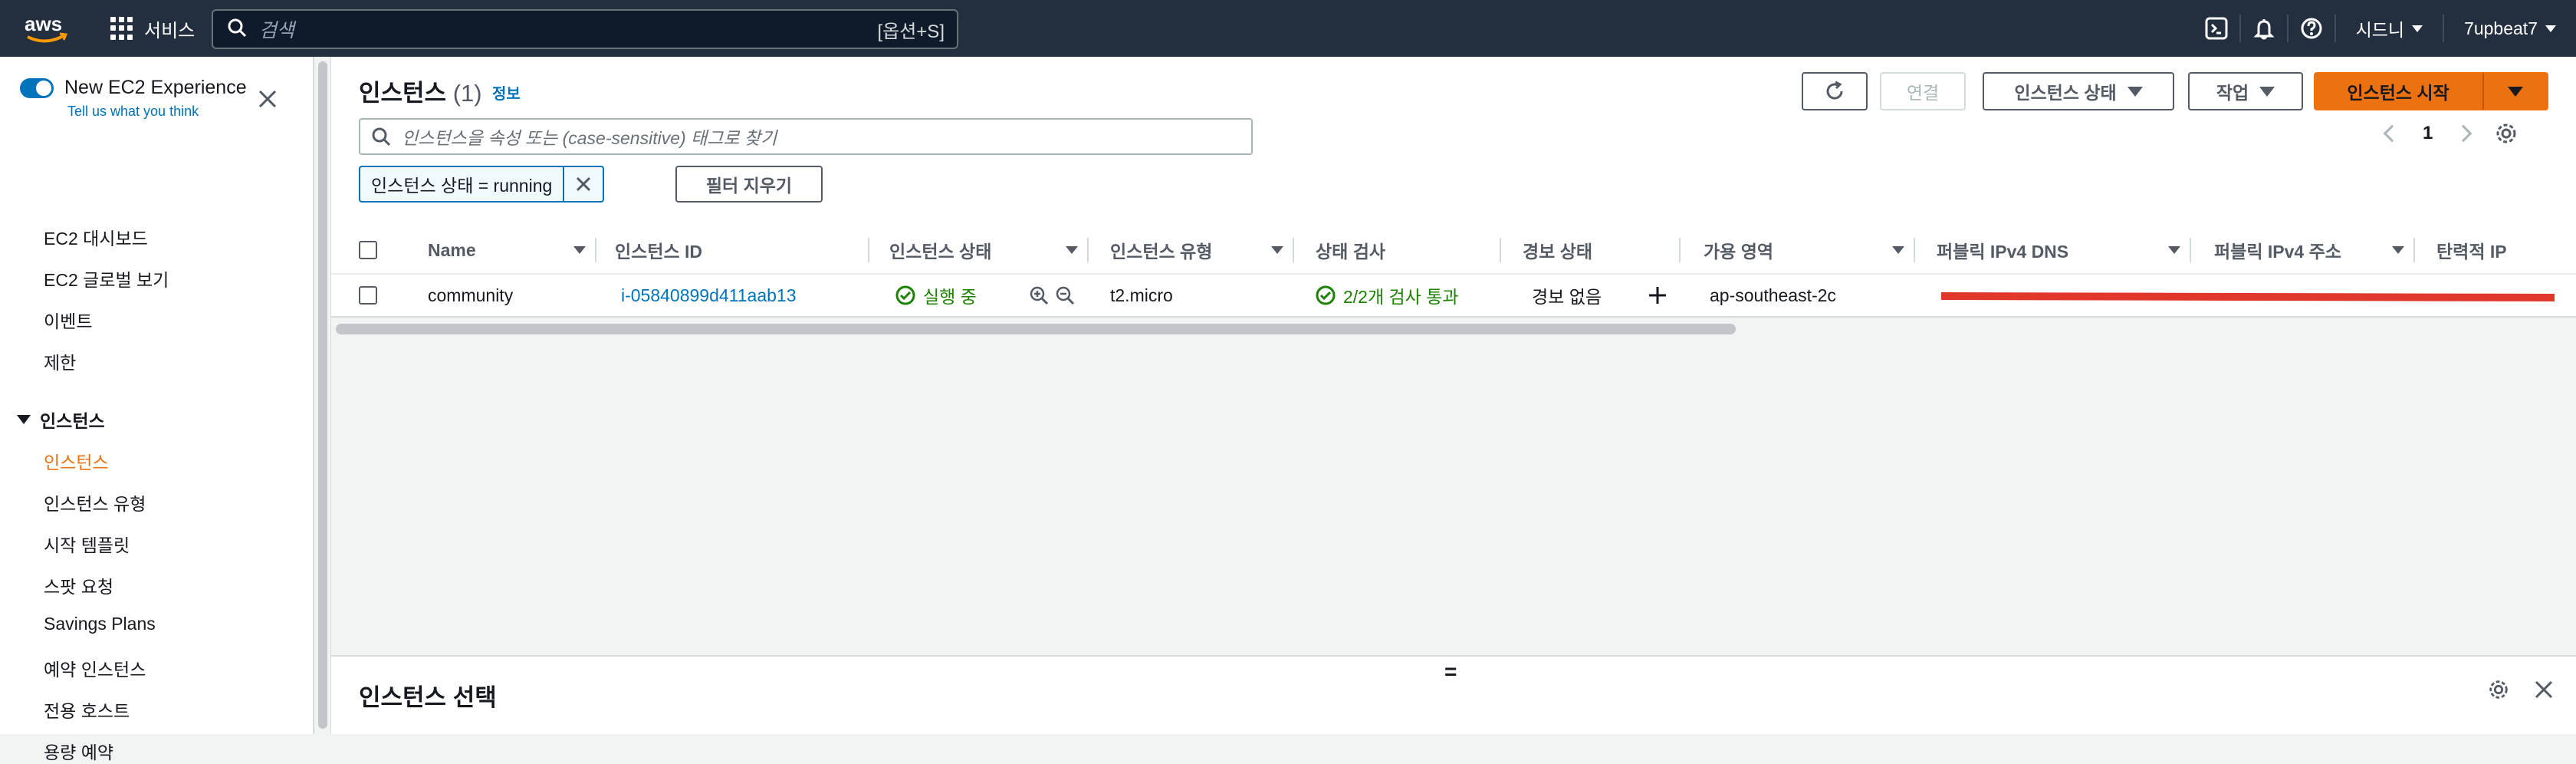 This screenshot has height=764, width=2576. I want to click on top-navigation-bar: aws 서비스 검색 [옵션+S] 시드니 7upbeat7, so click(1288, 28).